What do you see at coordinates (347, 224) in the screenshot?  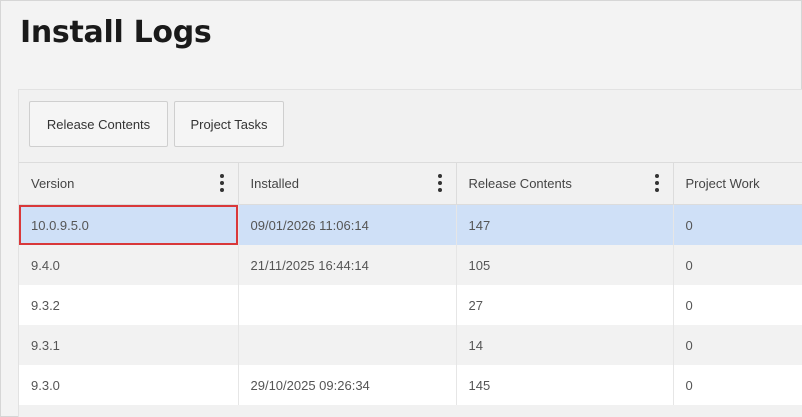 I see `cell-installed: 09/01/2026 11:06:14` at bounding box center [347, 224].